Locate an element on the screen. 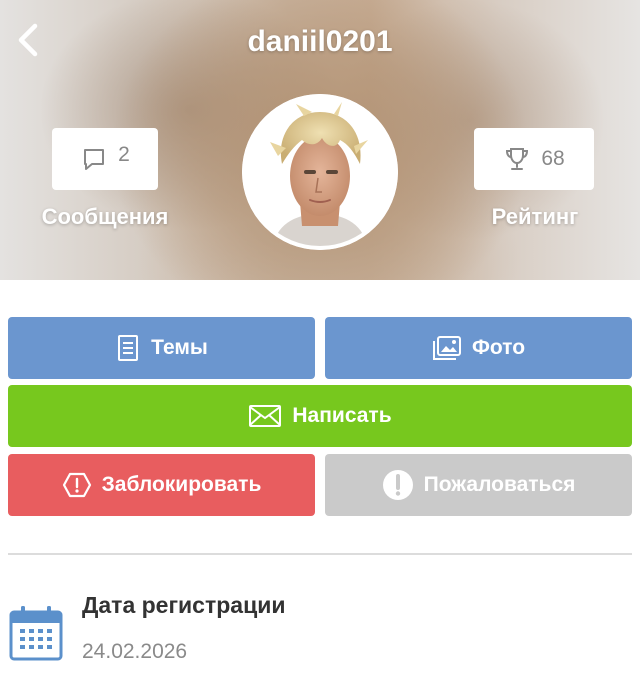 The image size is (640, 694). document-icon is located at coordinates (128, 348).